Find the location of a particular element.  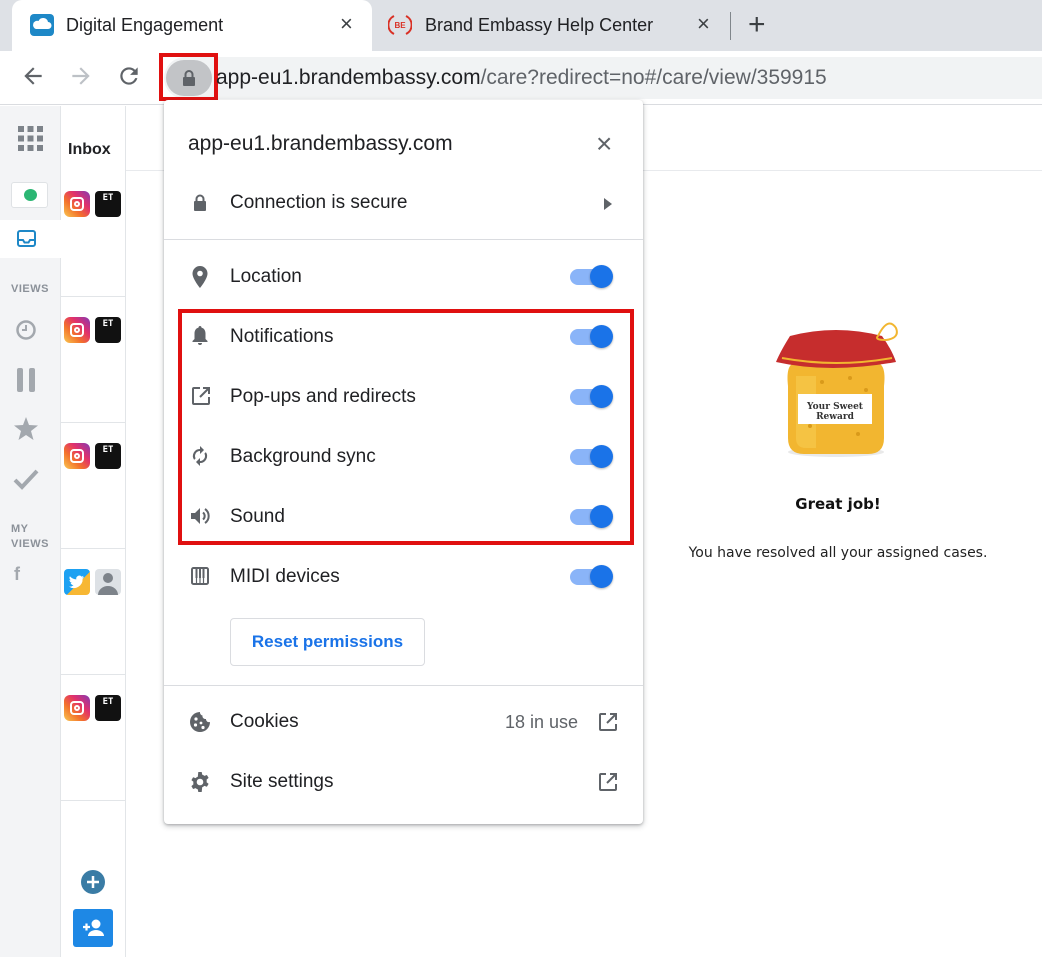

location-toggle is located at coordinates (591, 276).